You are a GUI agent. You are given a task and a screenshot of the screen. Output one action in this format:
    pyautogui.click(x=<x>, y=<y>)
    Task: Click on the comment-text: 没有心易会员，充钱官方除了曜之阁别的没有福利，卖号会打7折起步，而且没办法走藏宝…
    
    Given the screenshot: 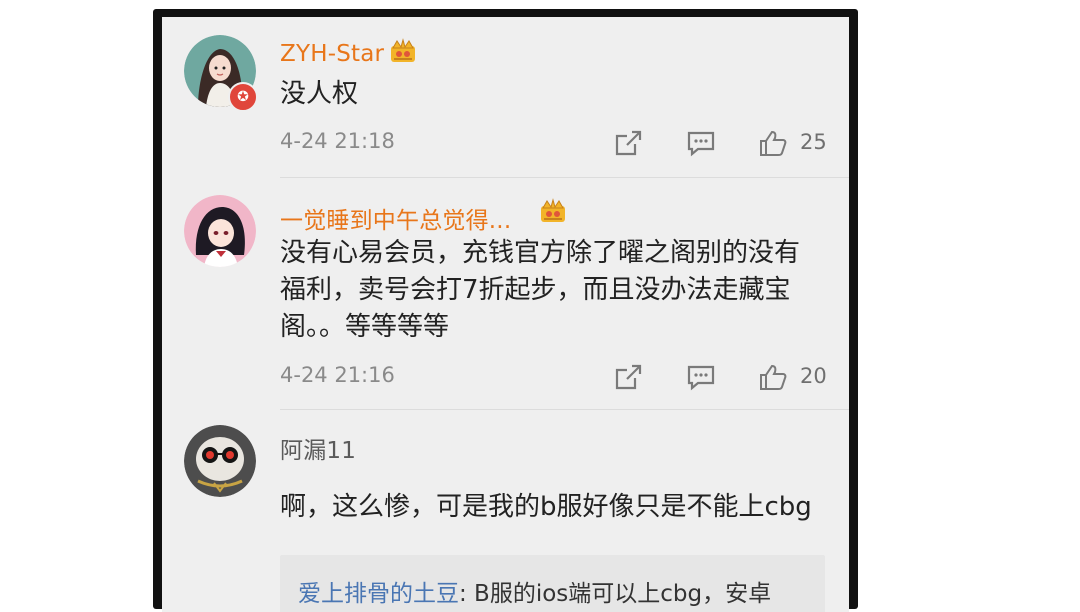 What is the action you would take?
    pyautogui.click(x=540, y=290)
    